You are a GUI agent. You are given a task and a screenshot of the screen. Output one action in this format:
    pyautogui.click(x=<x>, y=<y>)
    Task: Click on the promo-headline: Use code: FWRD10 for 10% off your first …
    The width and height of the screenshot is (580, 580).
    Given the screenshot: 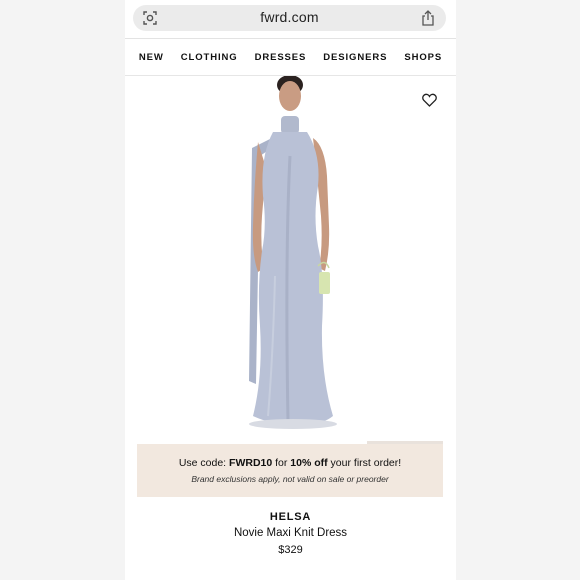 What is the action you would take?
    pyautogui.click(x=290, y=463)
    